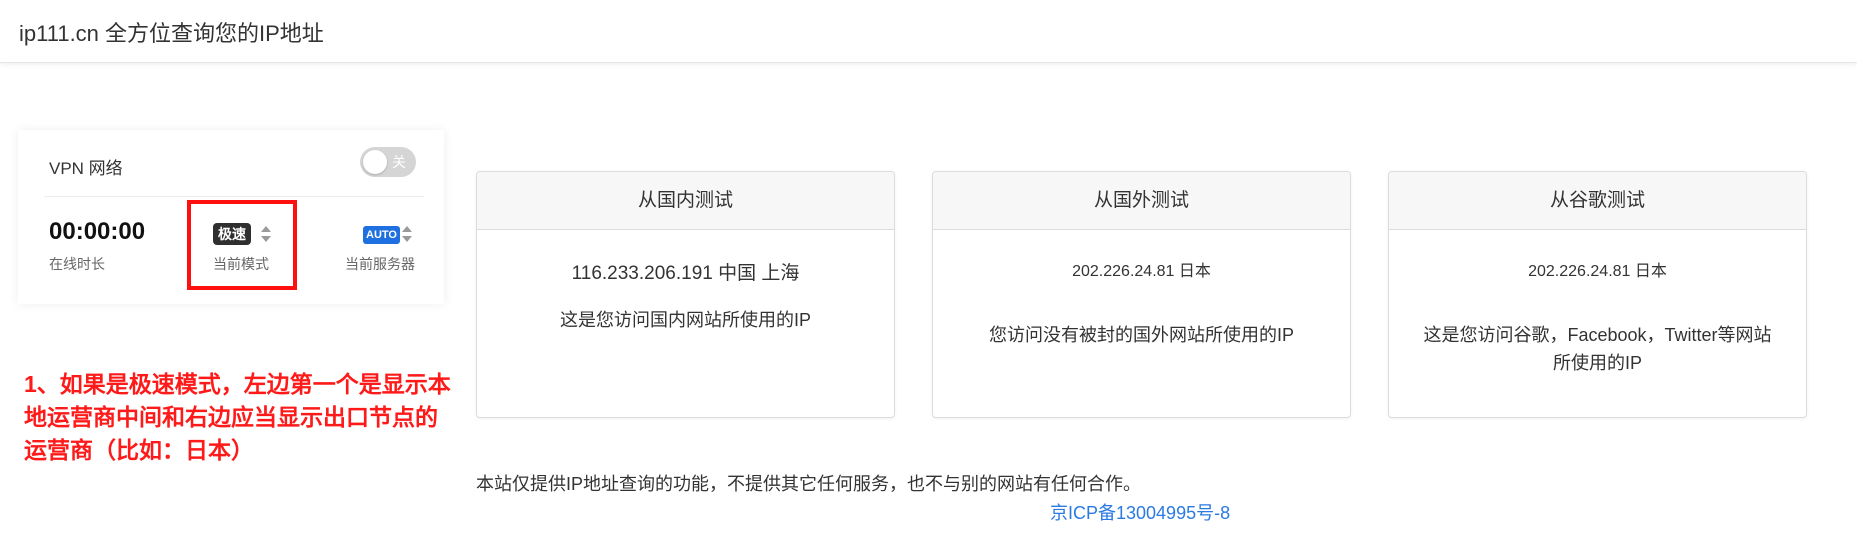 This screenshot has height=559, width=1857. I want to click on card-description: 您访问没有被封的国外网站所使用的IP, so click(1141, 335).